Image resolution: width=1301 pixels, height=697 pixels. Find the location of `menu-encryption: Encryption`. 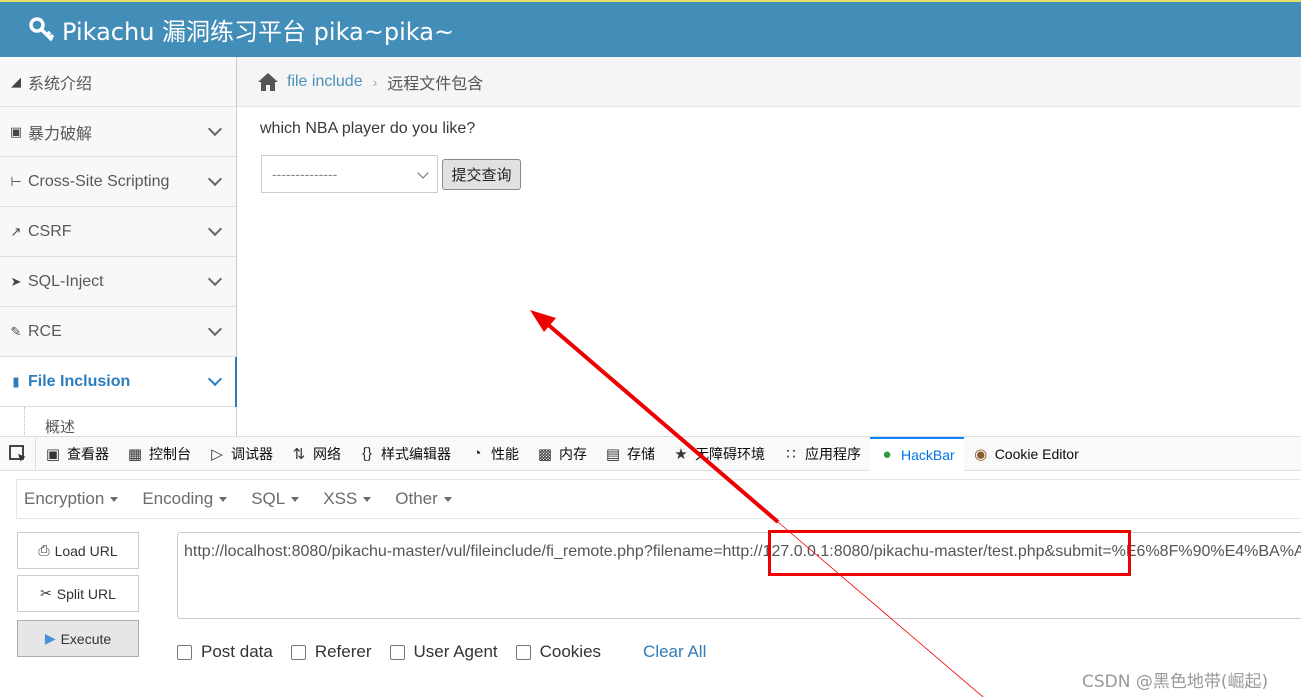

menu-encryption: Encryption is located at coordinates (71, 499).